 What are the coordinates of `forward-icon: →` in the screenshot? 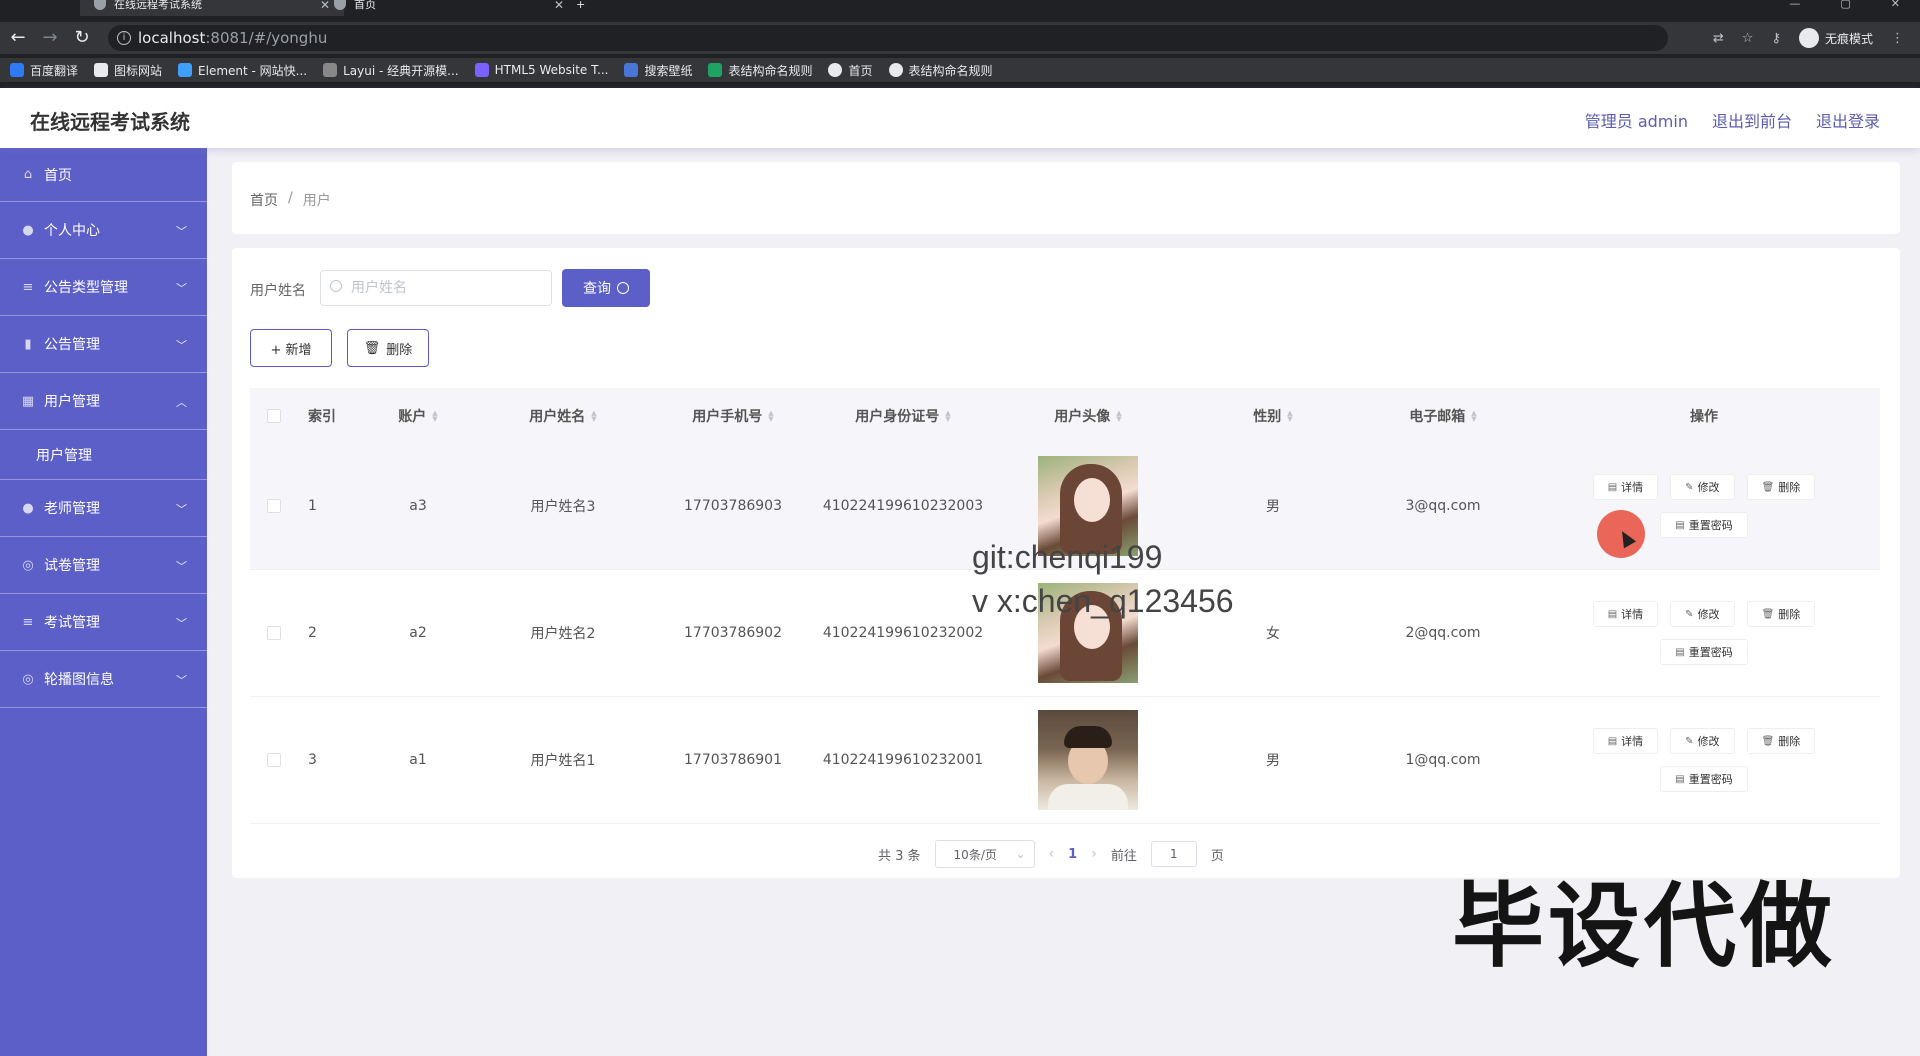 It's located at (50, 38).